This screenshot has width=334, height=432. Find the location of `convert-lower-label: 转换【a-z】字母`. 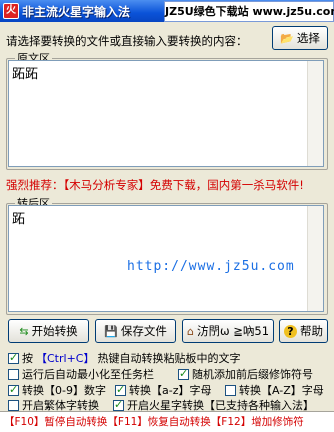

convert-lower-label: 转换【a-z】字母 is located at coordinates (170, 390).